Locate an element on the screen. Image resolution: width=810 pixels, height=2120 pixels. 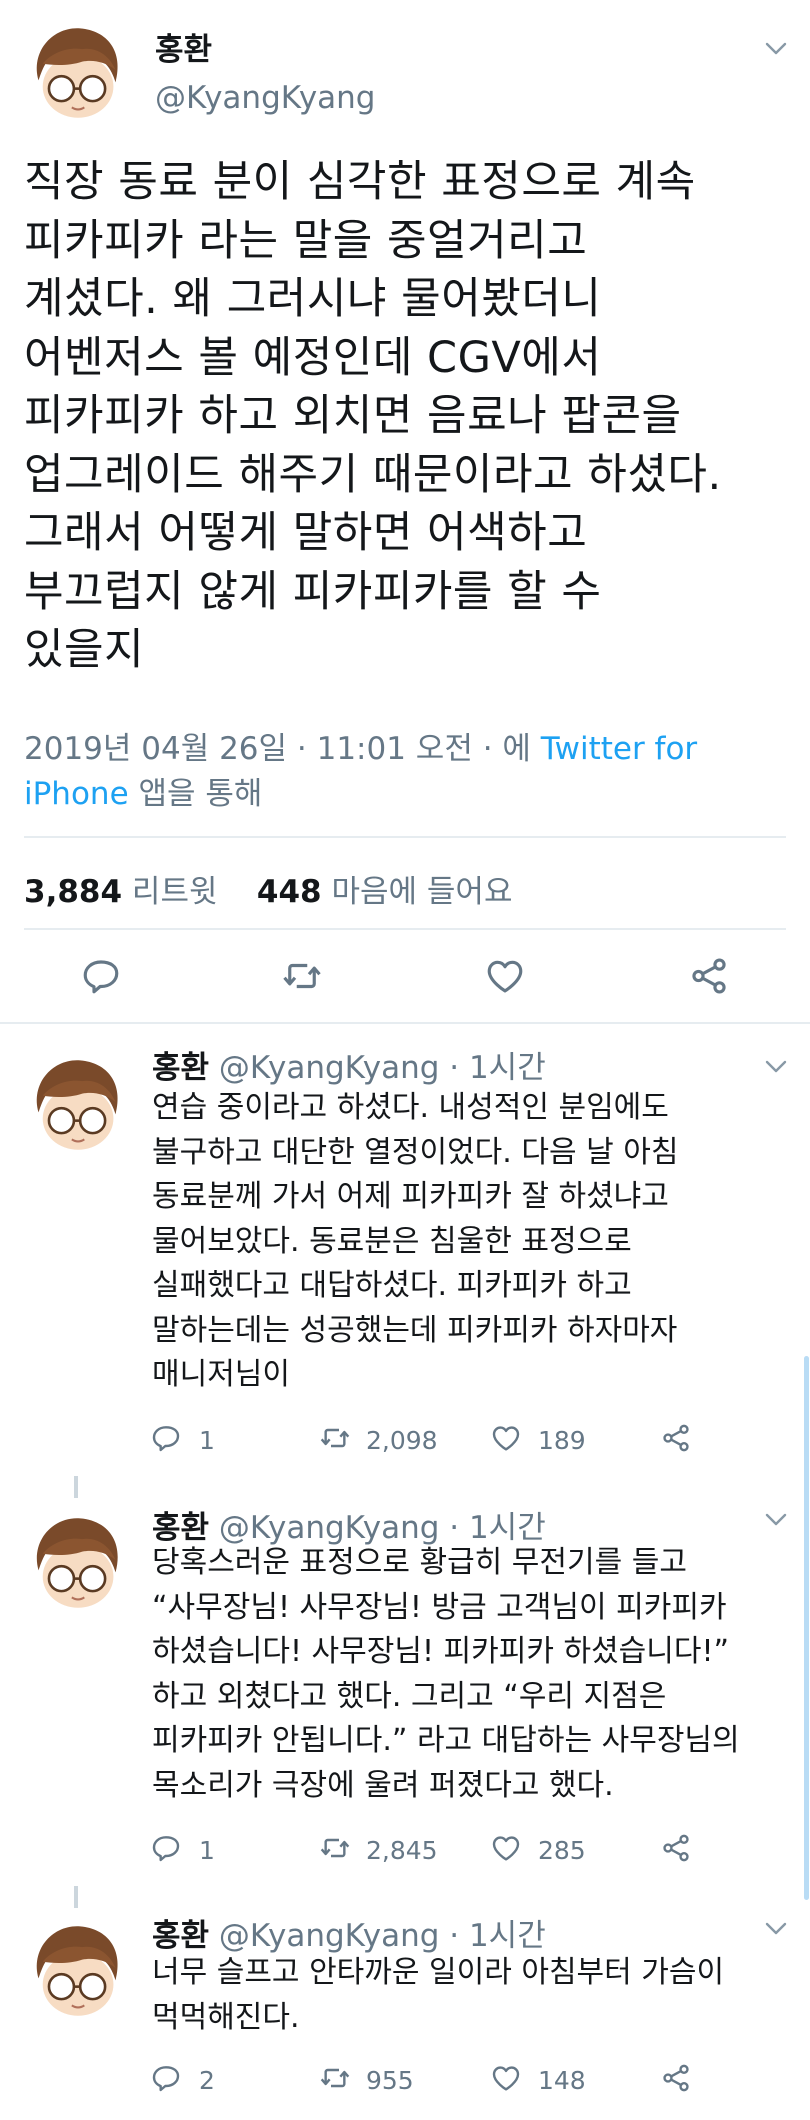
tweet-line: 부끄럽지 않게 피카피카를 할 수 is located at coordinates (313, 591).